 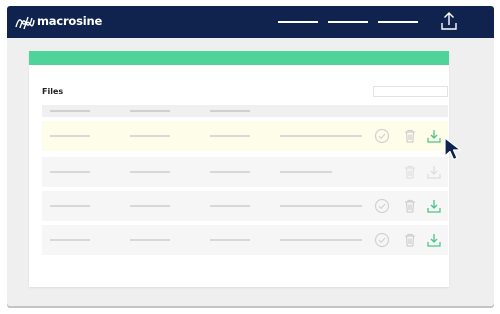 I want to click on files-title: Files, so click(x=53, y=91).